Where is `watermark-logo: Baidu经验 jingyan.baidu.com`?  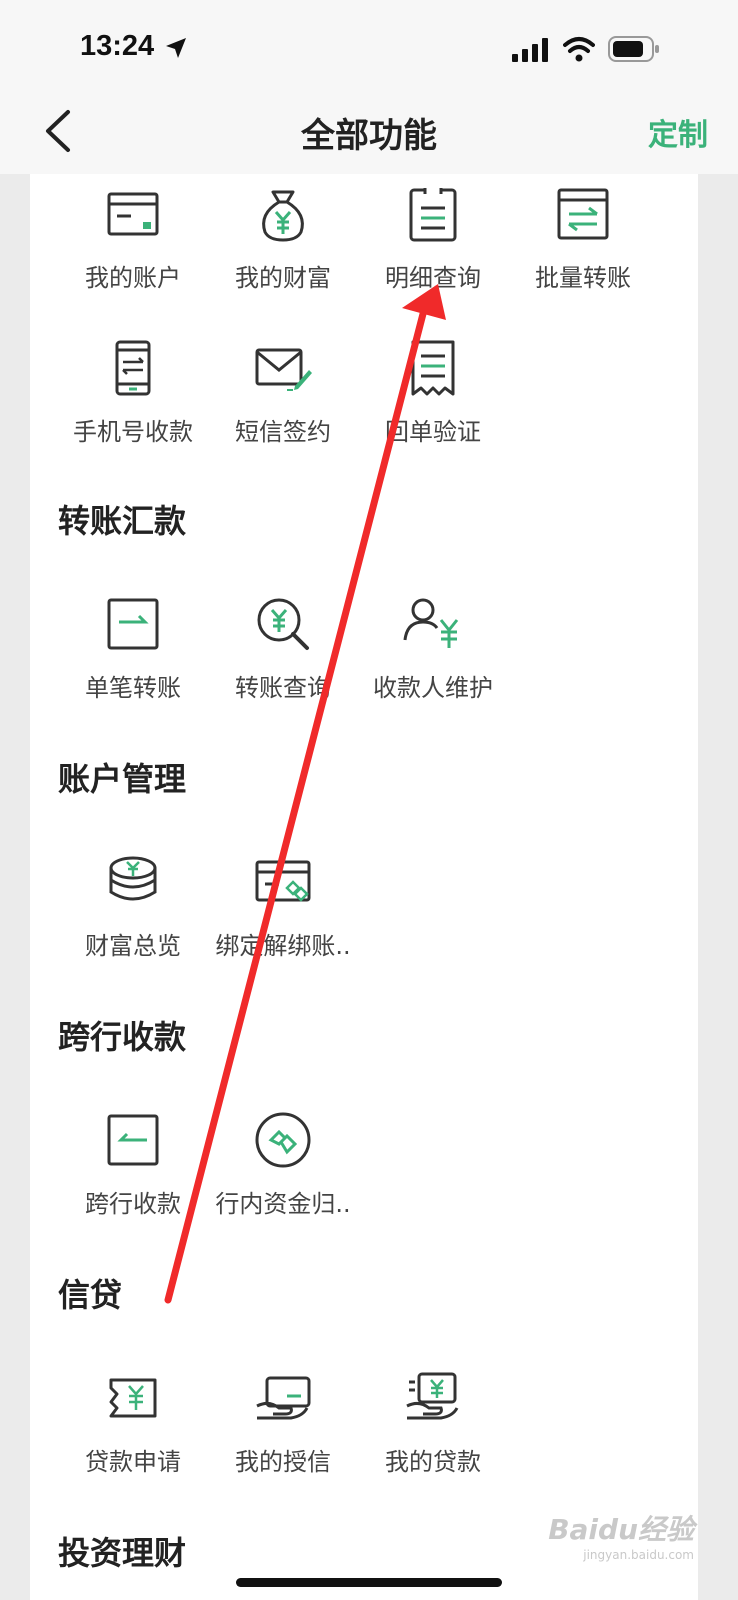 watermark-logo: Baidu经验 jingyan.baidu.com is located at coordinates (621, 1535).